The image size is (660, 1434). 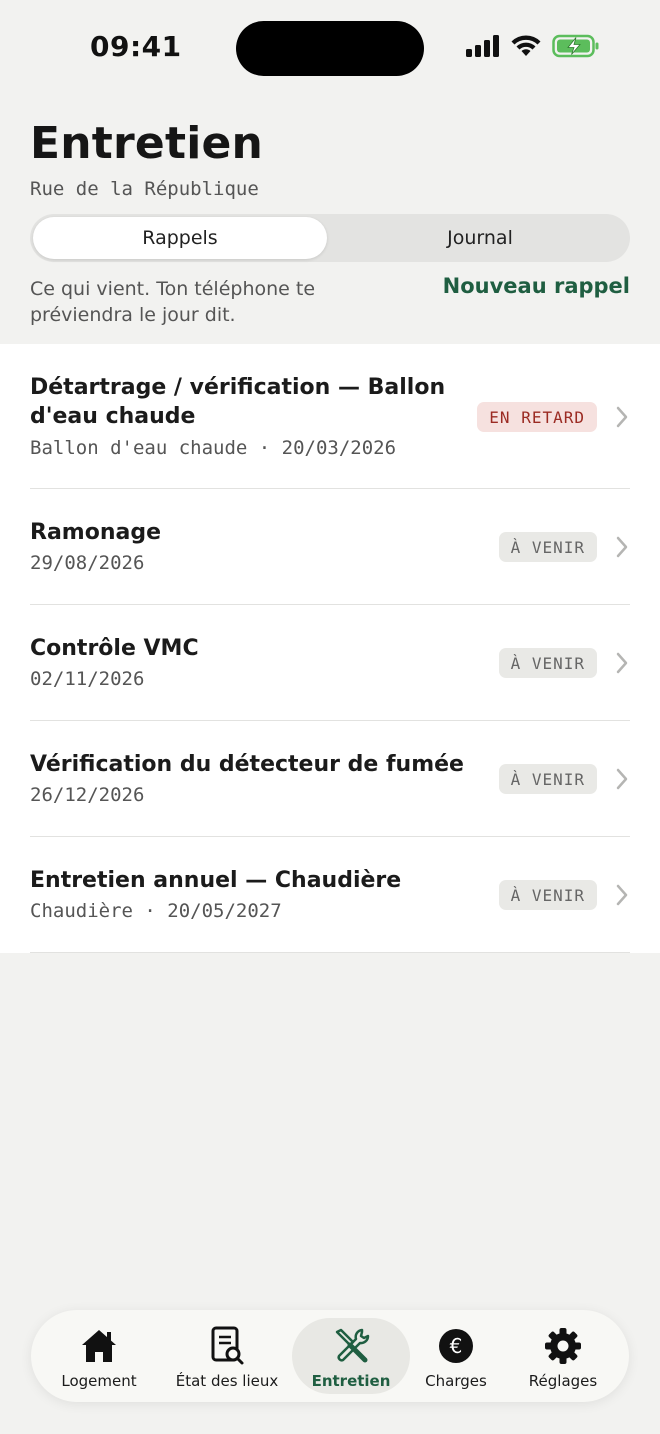 What do you see at coordinates (575, 46) in the screenshot?
I see `battery-charging-icon` at bounding box center [575, 46].